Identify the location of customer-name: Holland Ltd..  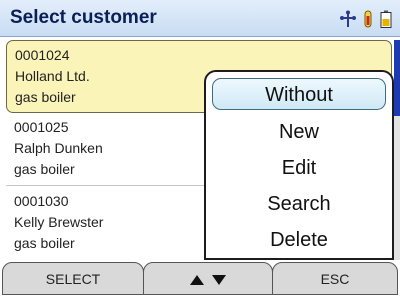
(52, 76).